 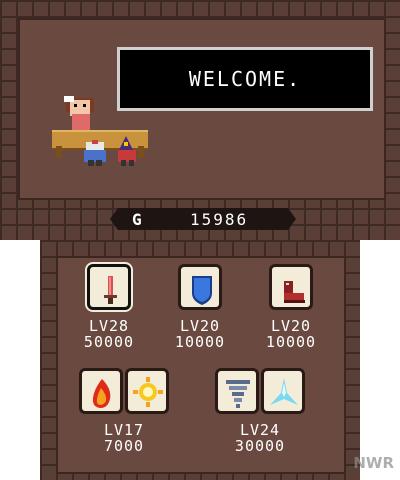 What do you see at coordinates (291, 342) in the screenshot?
I see `boots-cost: 10000` at bounding box center [291, 342].